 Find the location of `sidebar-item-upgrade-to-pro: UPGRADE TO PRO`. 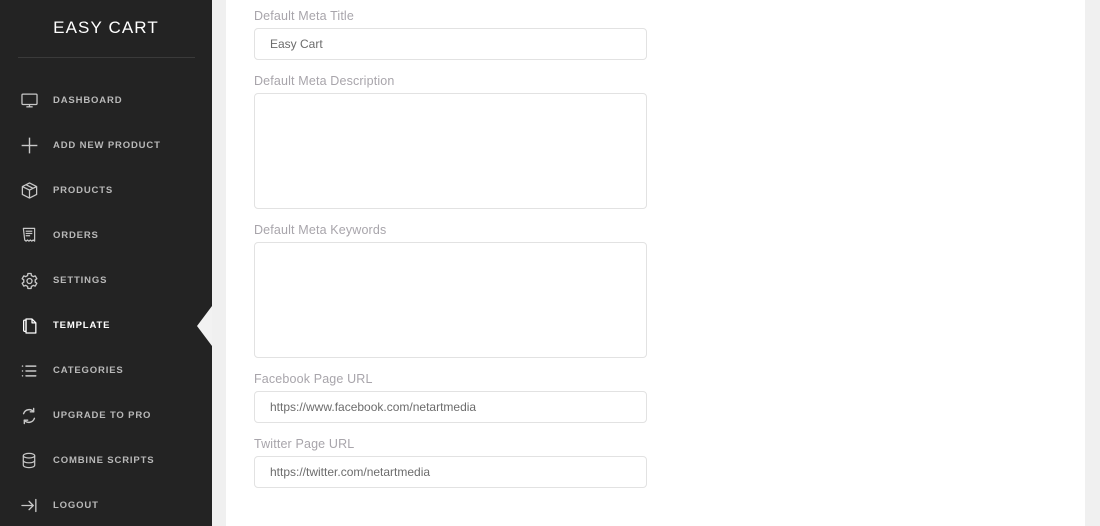

sidebar-item-upgrade-to-pro: UPGRADE TO PRO is located at coordinates (106, 415).